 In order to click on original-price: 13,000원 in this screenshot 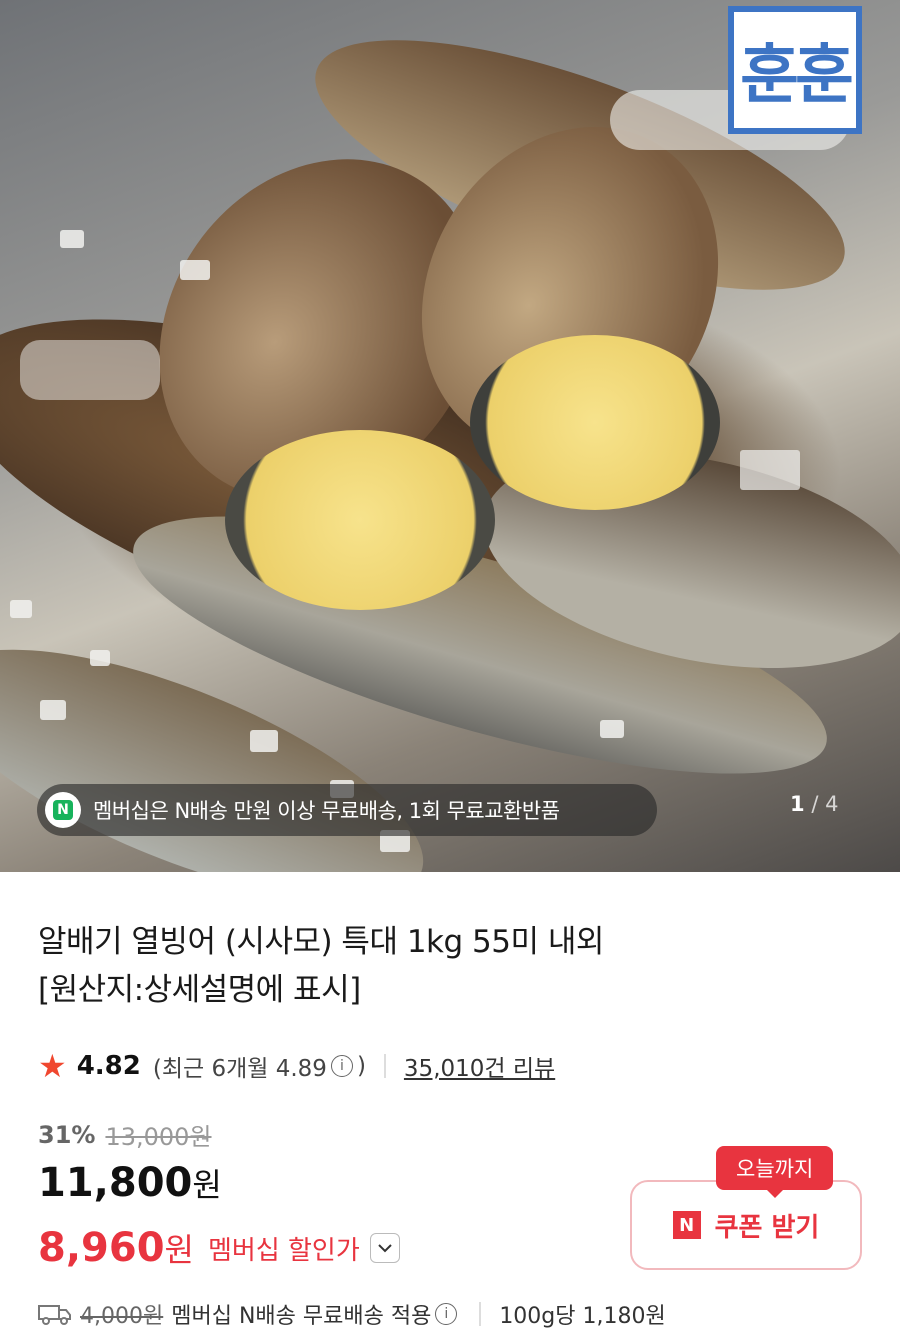, I will do `click(158, 1137)`.